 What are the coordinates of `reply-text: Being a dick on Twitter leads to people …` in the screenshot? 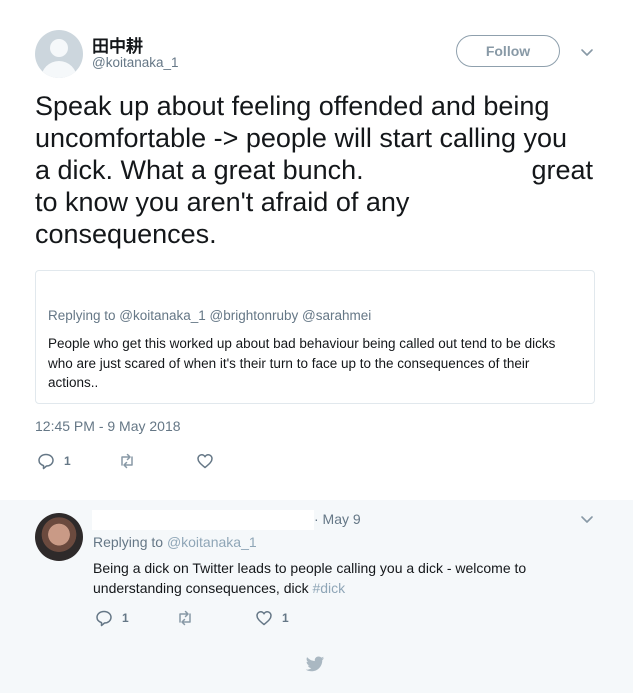 It's located at (353, 578).